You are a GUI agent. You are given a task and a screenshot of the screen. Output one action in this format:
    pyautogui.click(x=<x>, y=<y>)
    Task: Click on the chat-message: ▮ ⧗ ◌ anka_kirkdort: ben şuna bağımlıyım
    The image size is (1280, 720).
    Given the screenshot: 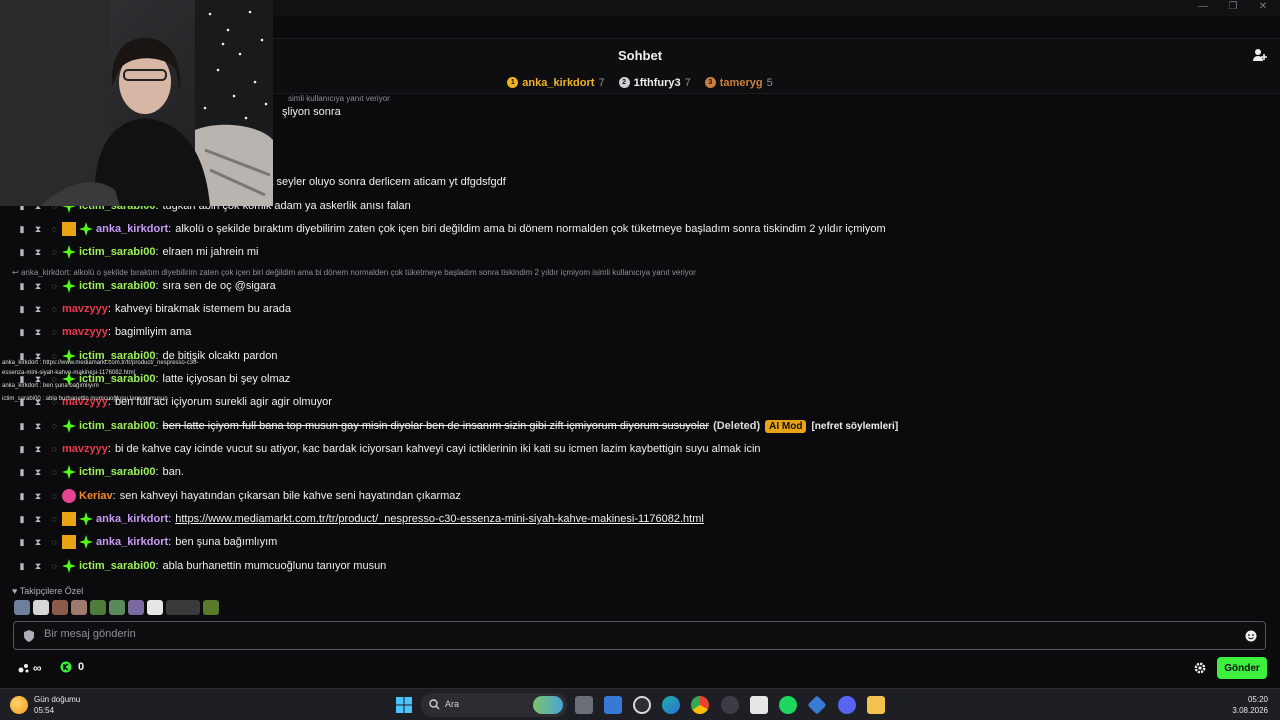 What is the action you would take?
    pyautogui.click(x=147, y=542)
    